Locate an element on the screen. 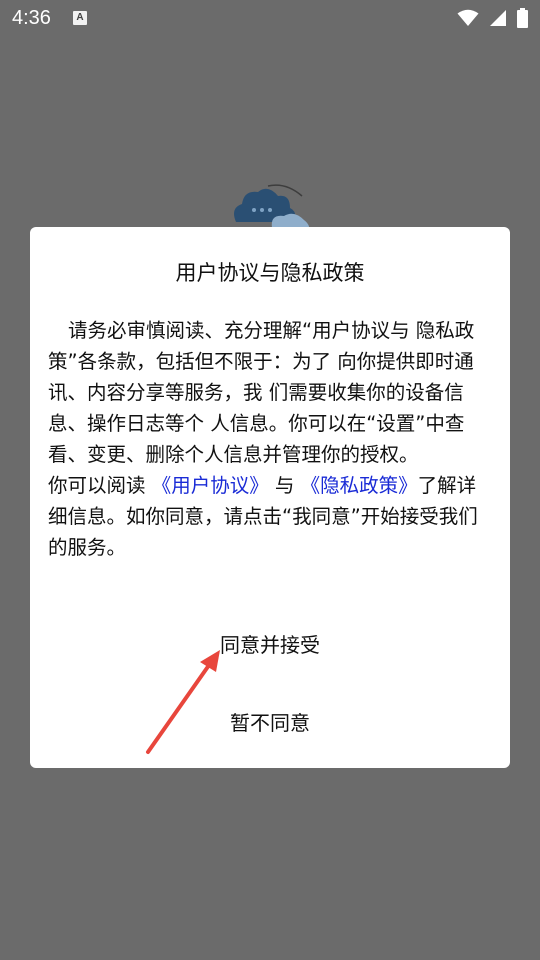  status-left: 4:36 A is located at coordinates (49, 18).